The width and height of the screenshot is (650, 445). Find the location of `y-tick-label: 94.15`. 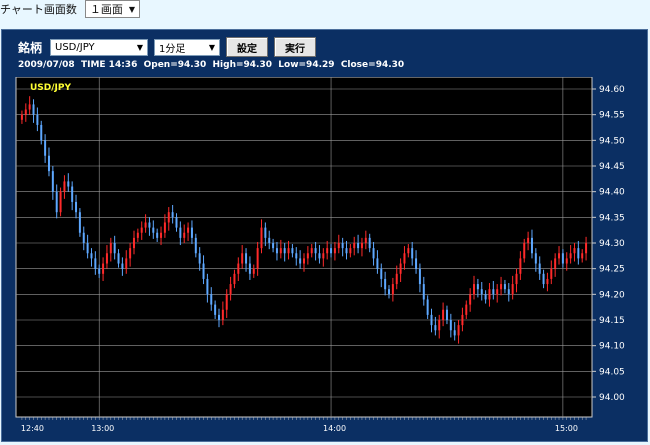

y-tick-label: 94.15 is located at coordinates (612, 321).